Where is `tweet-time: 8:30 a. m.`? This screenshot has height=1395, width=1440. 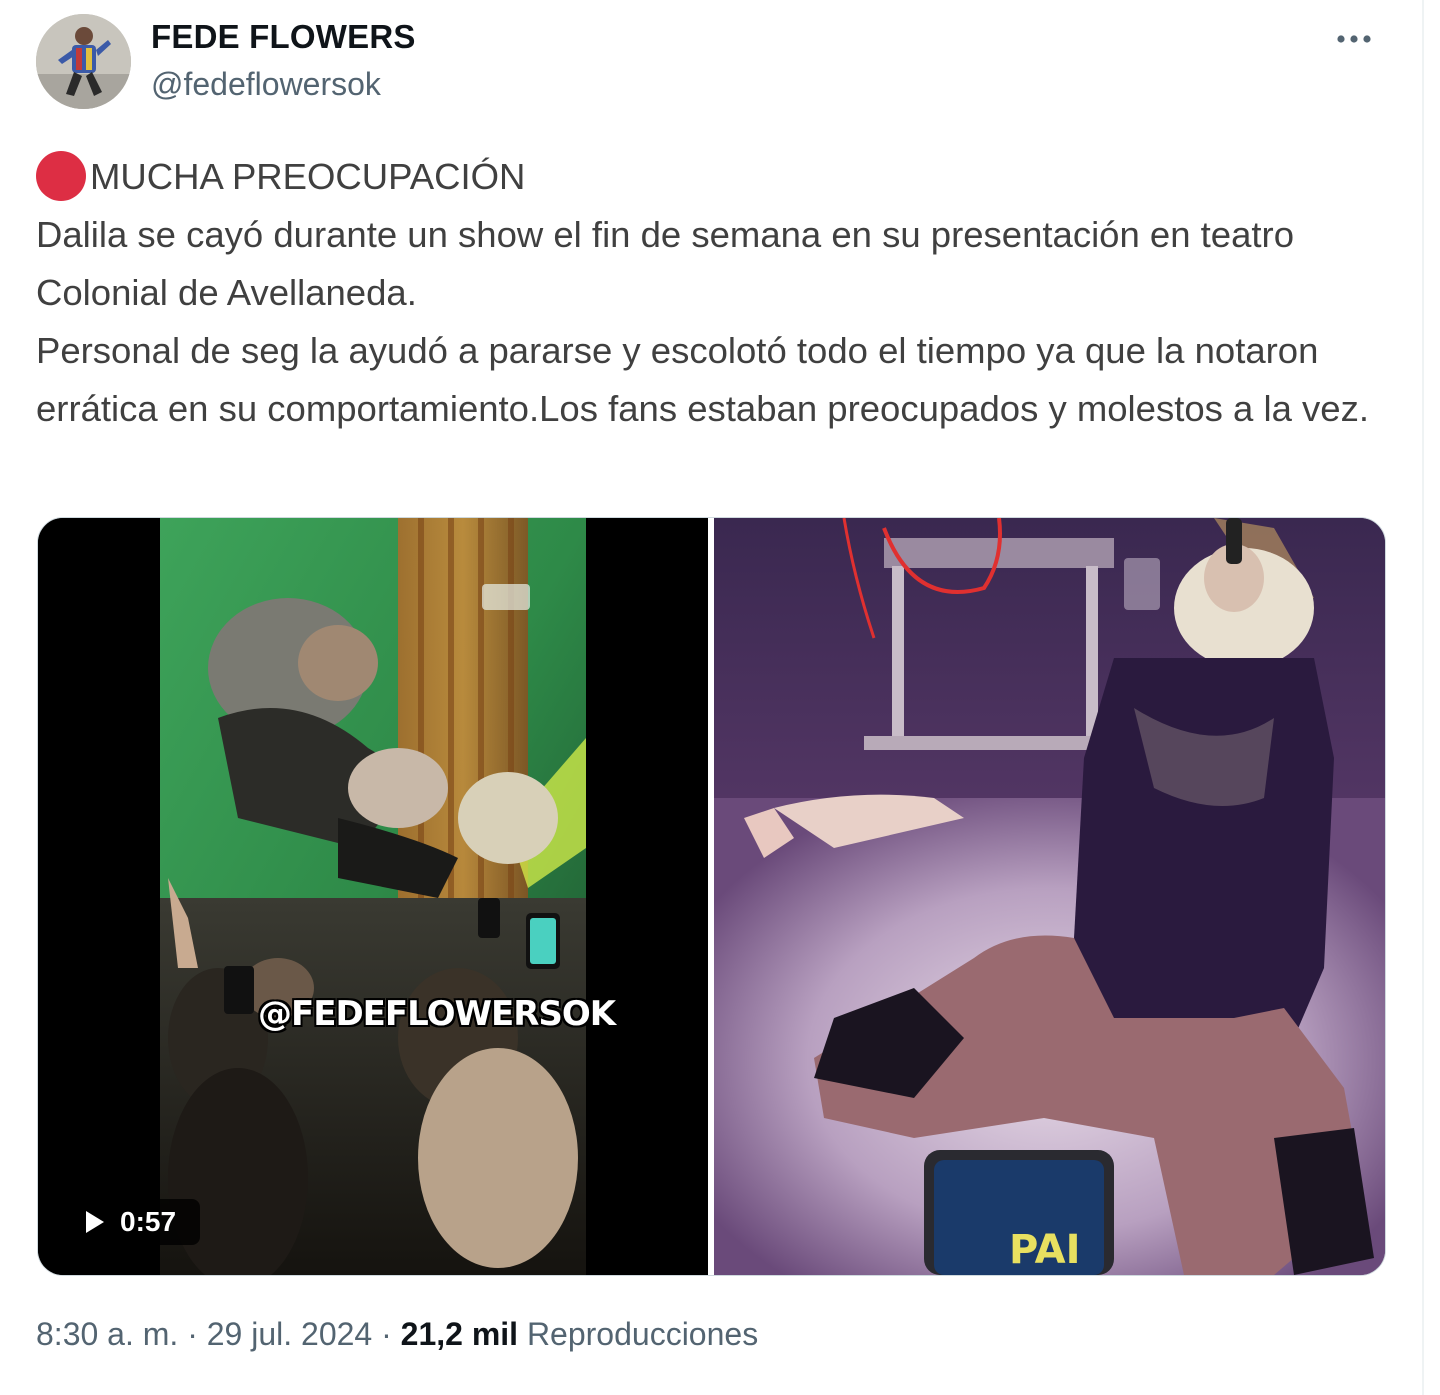 tweet-time: 8:30 a. m. is located at coordinates (107, 1334).